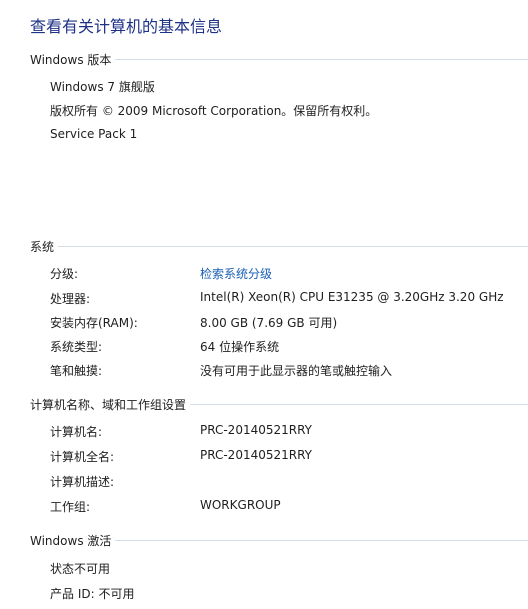  Describe the element at coordinates (82, 457) in the screenshot. I see `full-computer-name-label: 计算机全名:` at that location.